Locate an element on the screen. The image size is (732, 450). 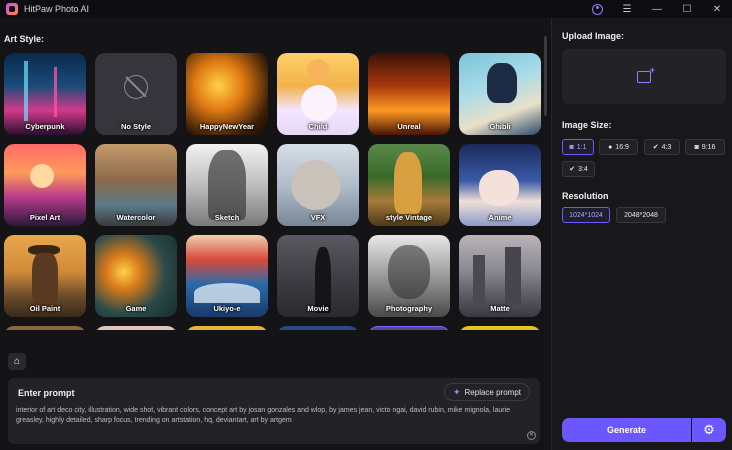
generate-label: Generate is located at coordinates (626, 430).